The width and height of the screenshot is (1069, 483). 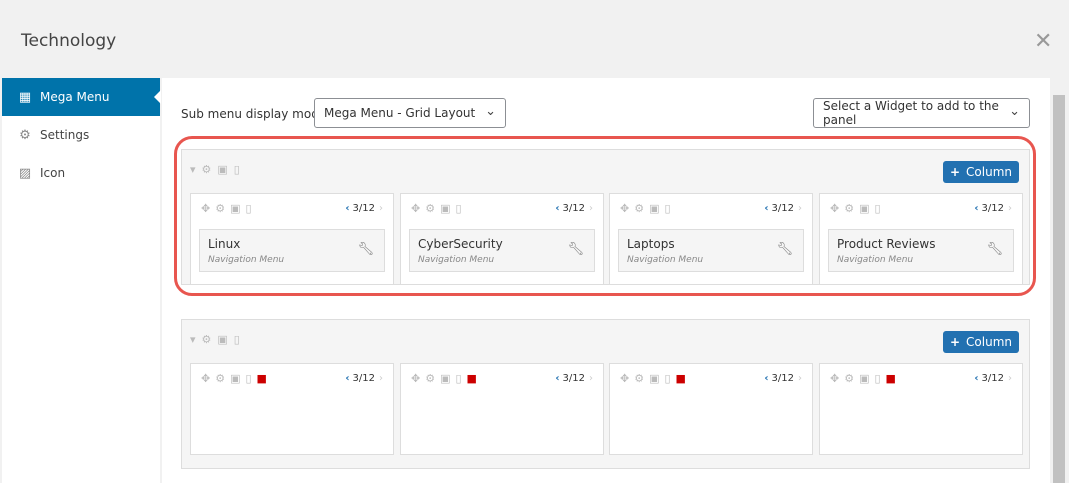 What do you see at coordinates (911, 113) in the screenshot?
I see `widget-select-value: Select a Widget to add to the panel` at bounding box center [911, 113].